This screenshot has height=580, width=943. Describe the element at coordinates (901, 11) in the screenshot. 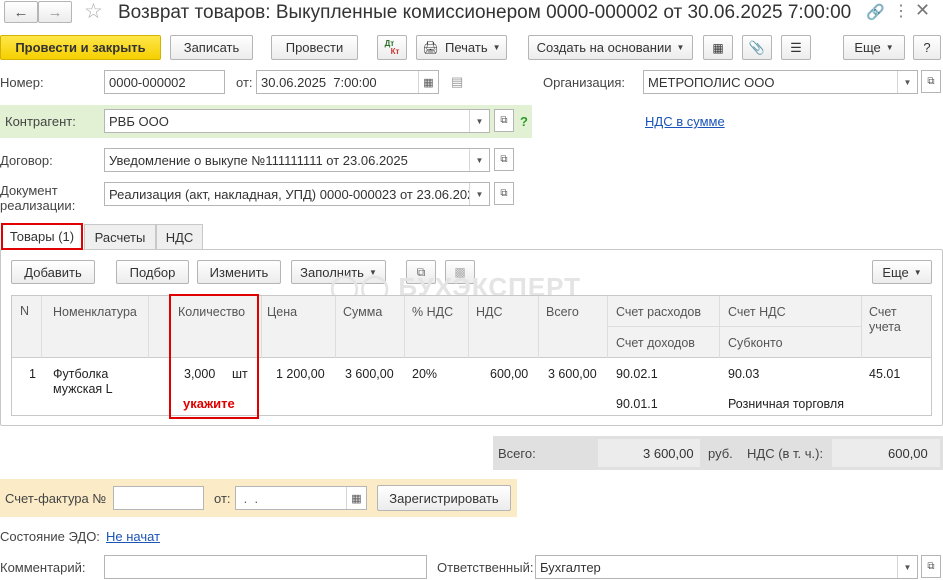

I see `kebab-menu-icon: ⋮` at that location.